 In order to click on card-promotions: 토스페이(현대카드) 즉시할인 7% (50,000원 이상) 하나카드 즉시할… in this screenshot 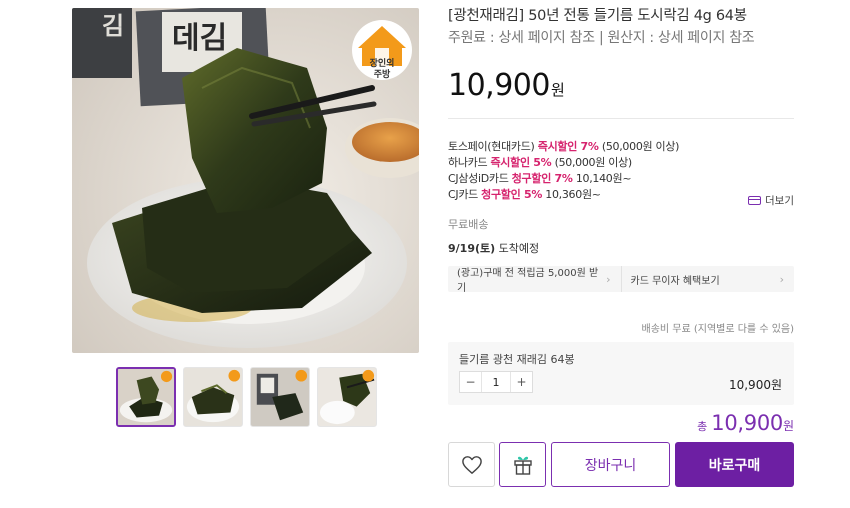, I will do `click(563, 171)`.